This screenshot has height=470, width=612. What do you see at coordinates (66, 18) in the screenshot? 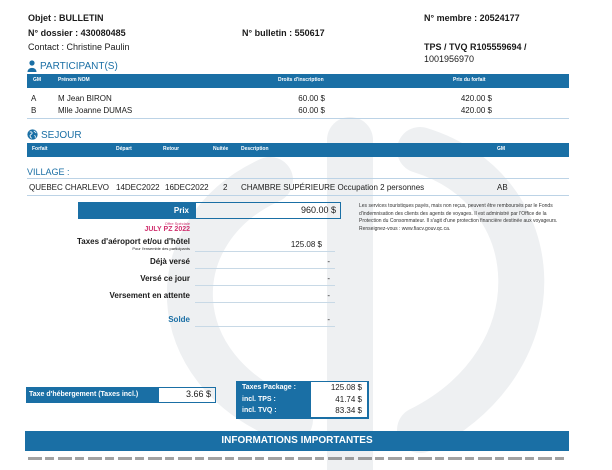
I see `objet-label: Objet : BULLETIN` at bounding box center [66, 18].